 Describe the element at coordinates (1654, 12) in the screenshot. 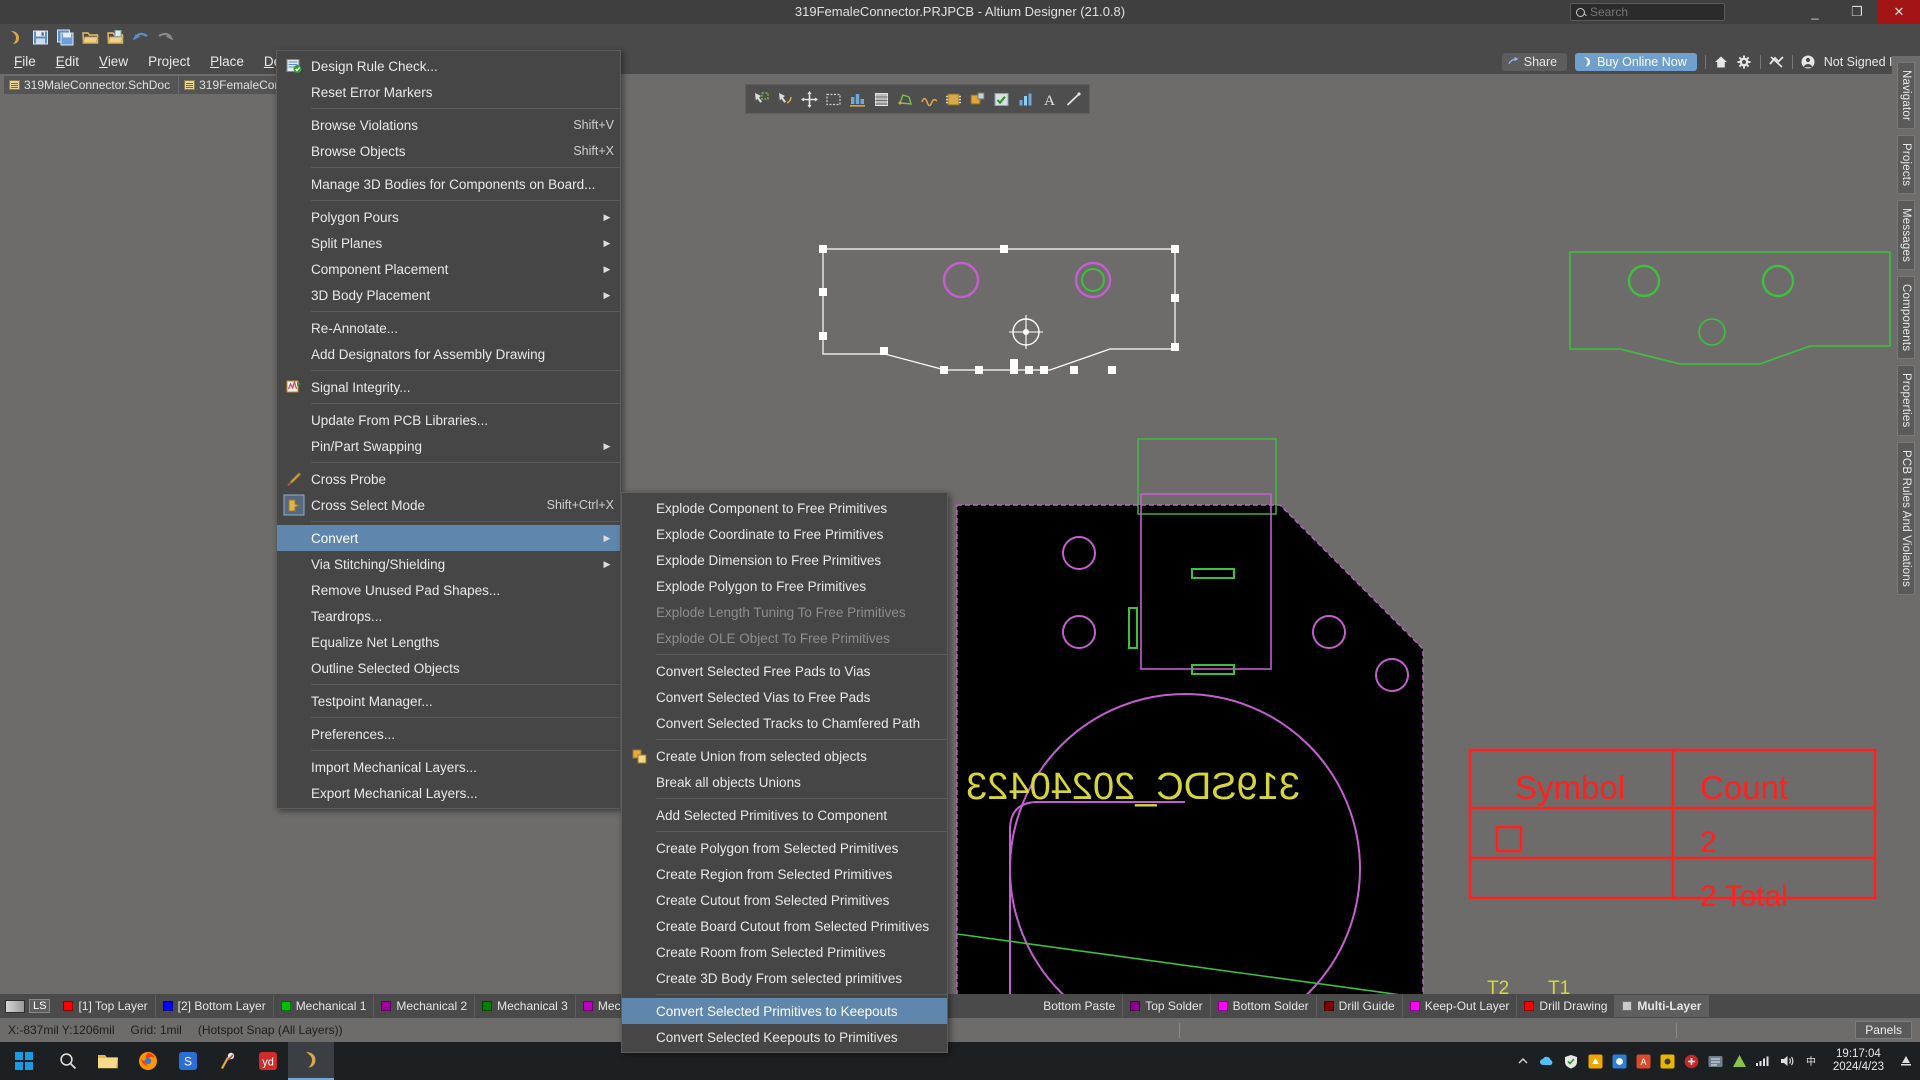

I see `search-input` at that location.